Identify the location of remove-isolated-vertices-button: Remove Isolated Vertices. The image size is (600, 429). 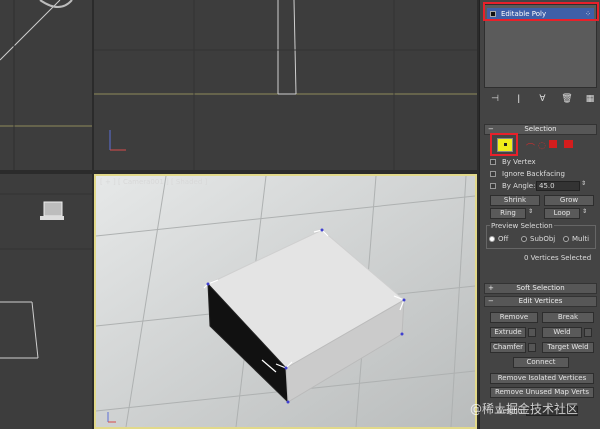
(542, 378).